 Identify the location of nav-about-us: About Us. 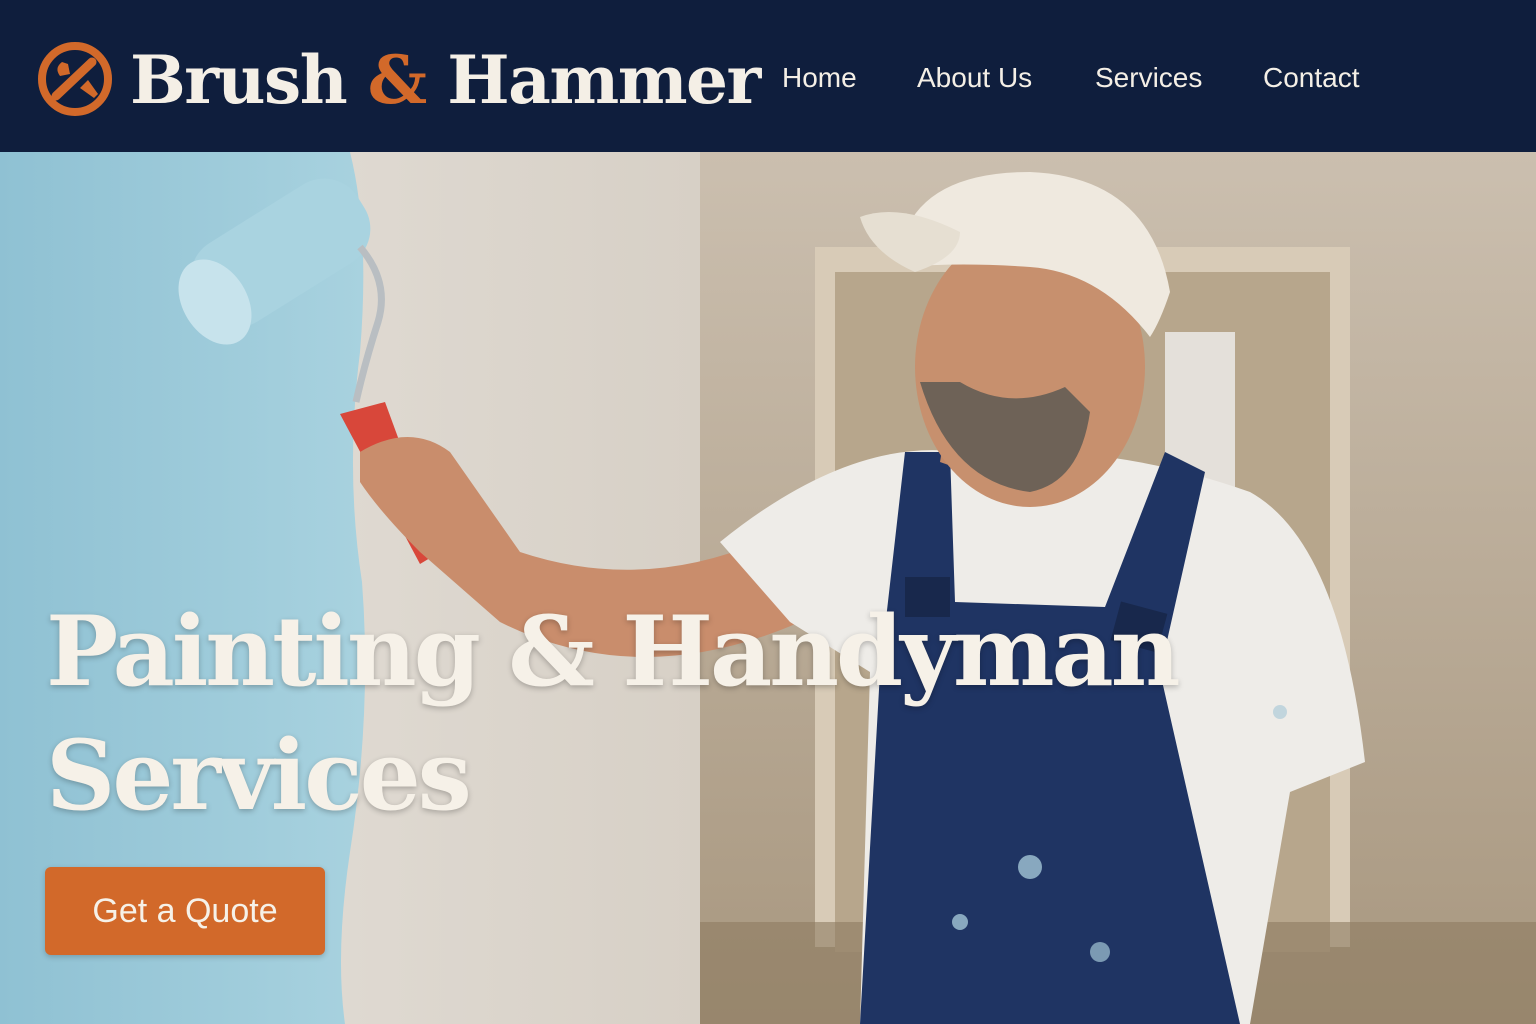
(974, 78).